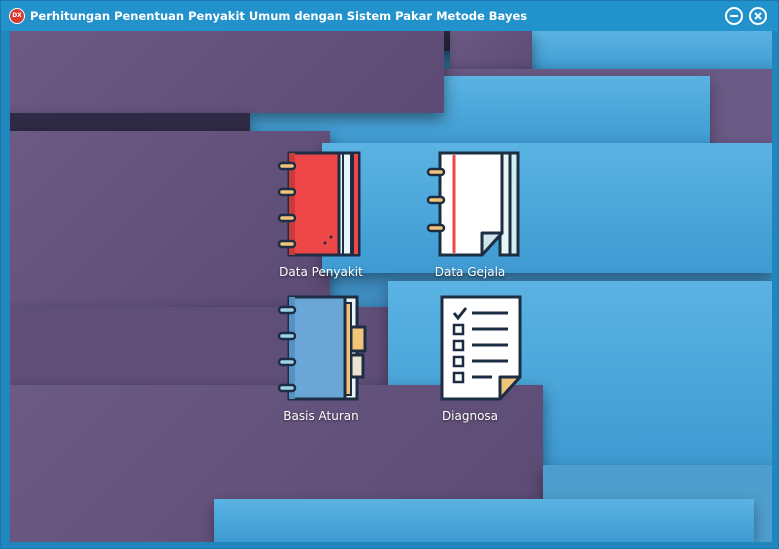  Describe the element at coordinates (321, 416) in the screenshot. I see `menu-label: Basis Aturan` at that location.